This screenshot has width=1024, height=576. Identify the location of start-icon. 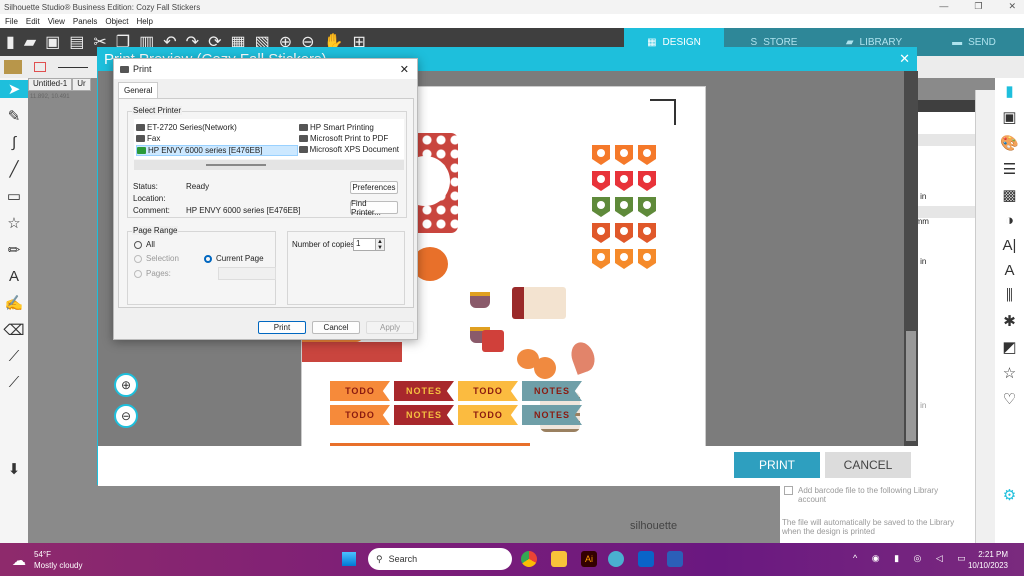
(349, 559).